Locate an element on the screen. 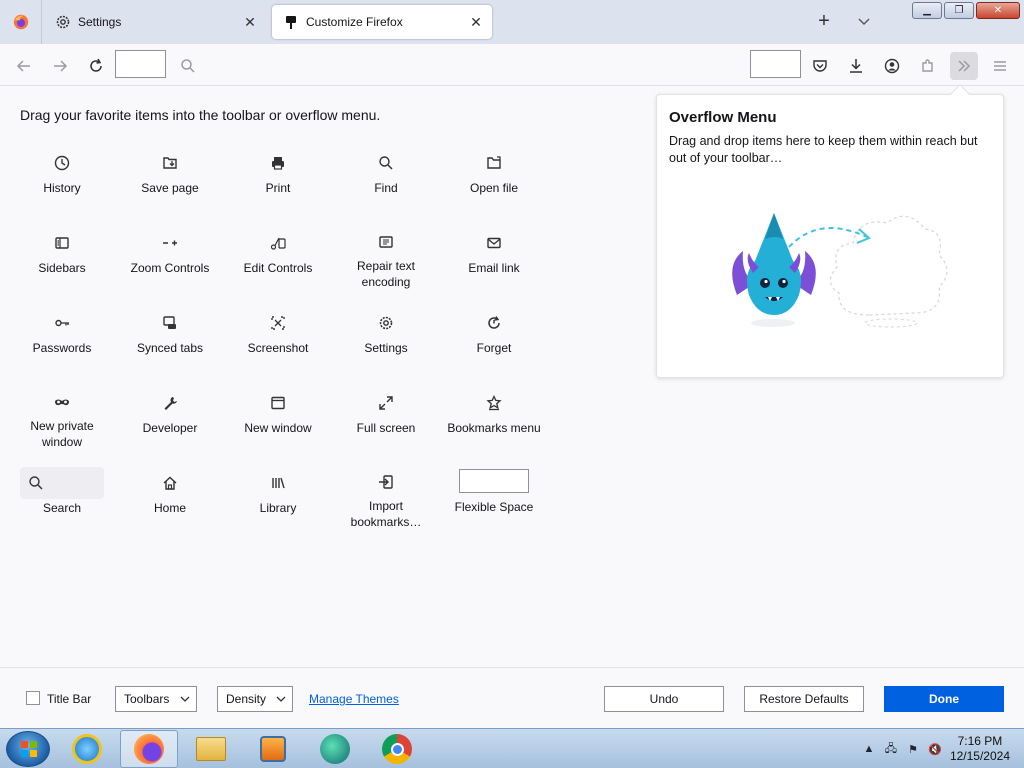 This screenshot has height=768, width=1024. network-icon: 🖧 is located at coordinates (891, 749).